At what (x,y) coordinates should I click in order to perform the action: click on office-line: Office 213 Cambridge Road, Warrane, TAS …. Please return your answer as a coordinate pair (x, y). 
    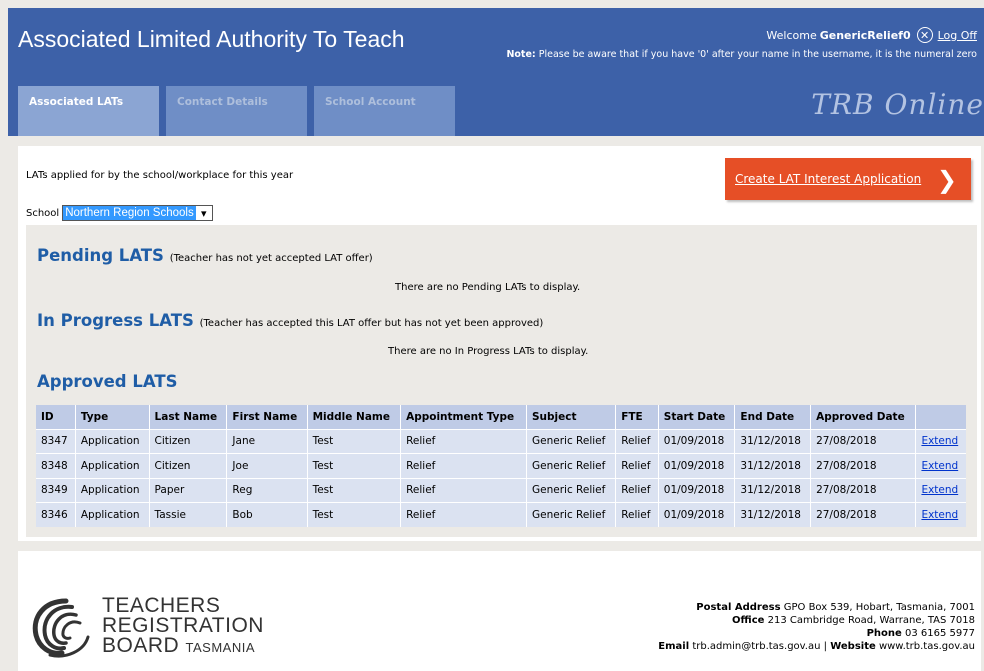
    Looking at the image, I should click on (816, 620).